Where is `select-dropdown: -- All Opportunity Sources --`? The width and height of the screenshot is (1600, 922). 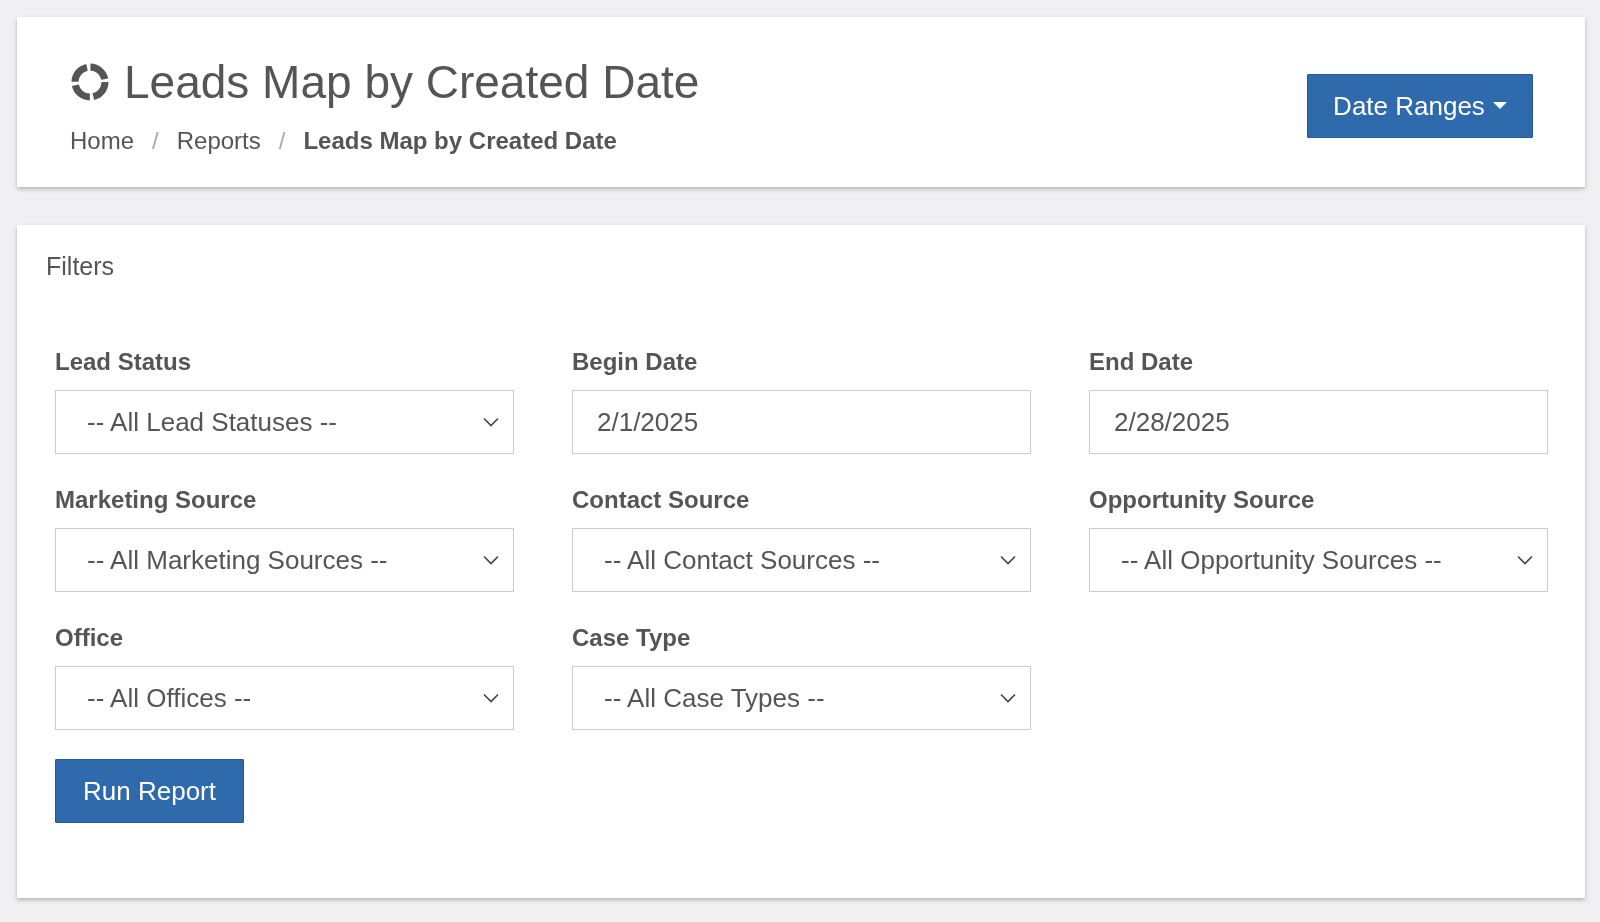
select-dropdown: -- All Opportunity Sources -- is located at coordinates (1318, 560).